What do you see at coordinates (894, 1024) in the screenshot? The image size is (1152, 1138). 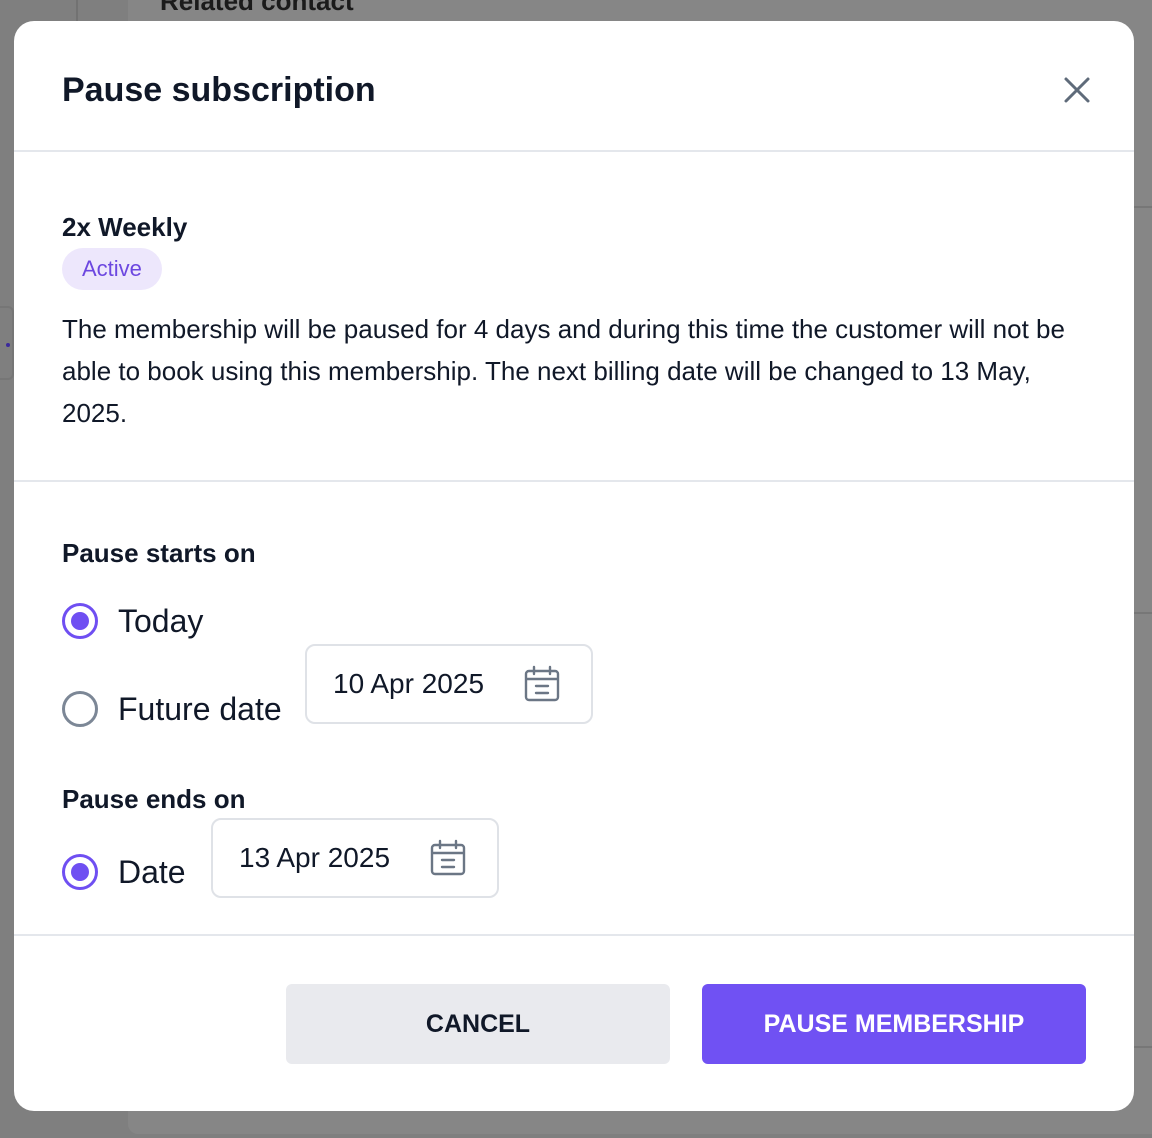 I see `pause-membership-button: PAUSE MEMBERSHIP` at bounding box center [894, 1024].